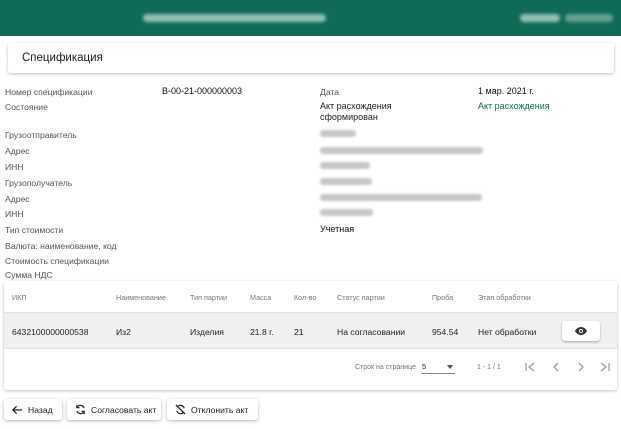 This screenshot has height=429, width=621. Describe the element at coordinates (445, 332) in the screenshot. I see `cell-probe: 954.54` at that location.